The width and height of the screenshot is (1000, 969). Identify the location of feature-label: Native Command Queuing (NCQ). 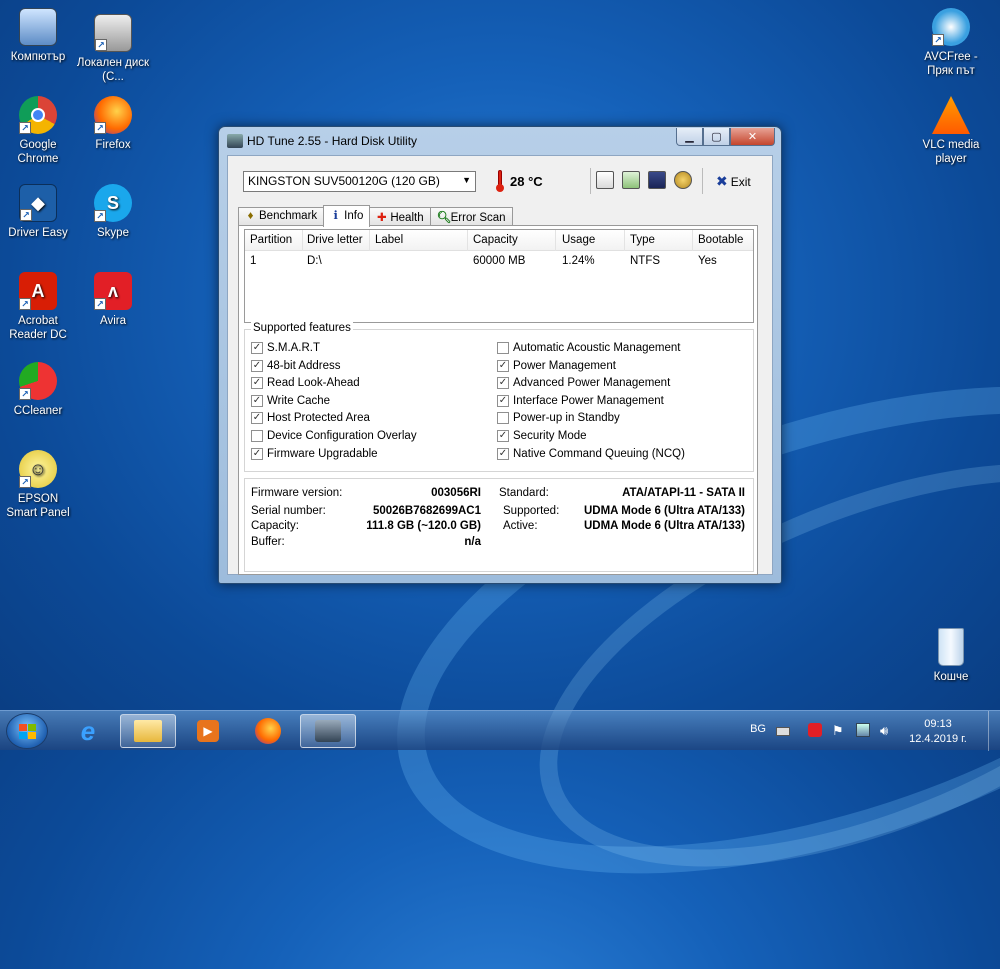
(599, 453).